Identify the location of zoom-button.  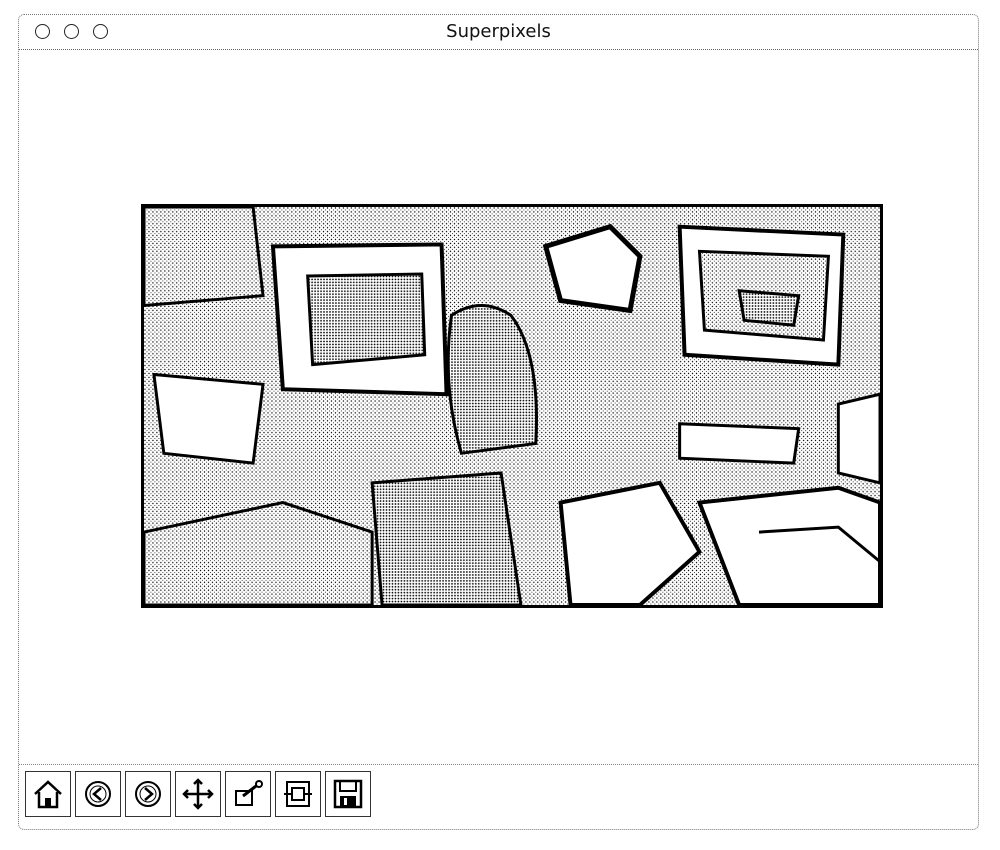
(248, 794).